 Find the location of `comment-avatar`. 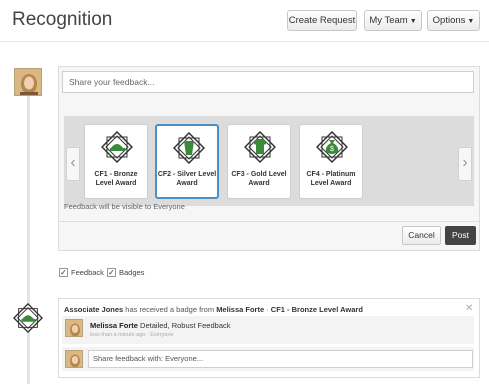

comment-avatar is located at coordinates (74, 328).